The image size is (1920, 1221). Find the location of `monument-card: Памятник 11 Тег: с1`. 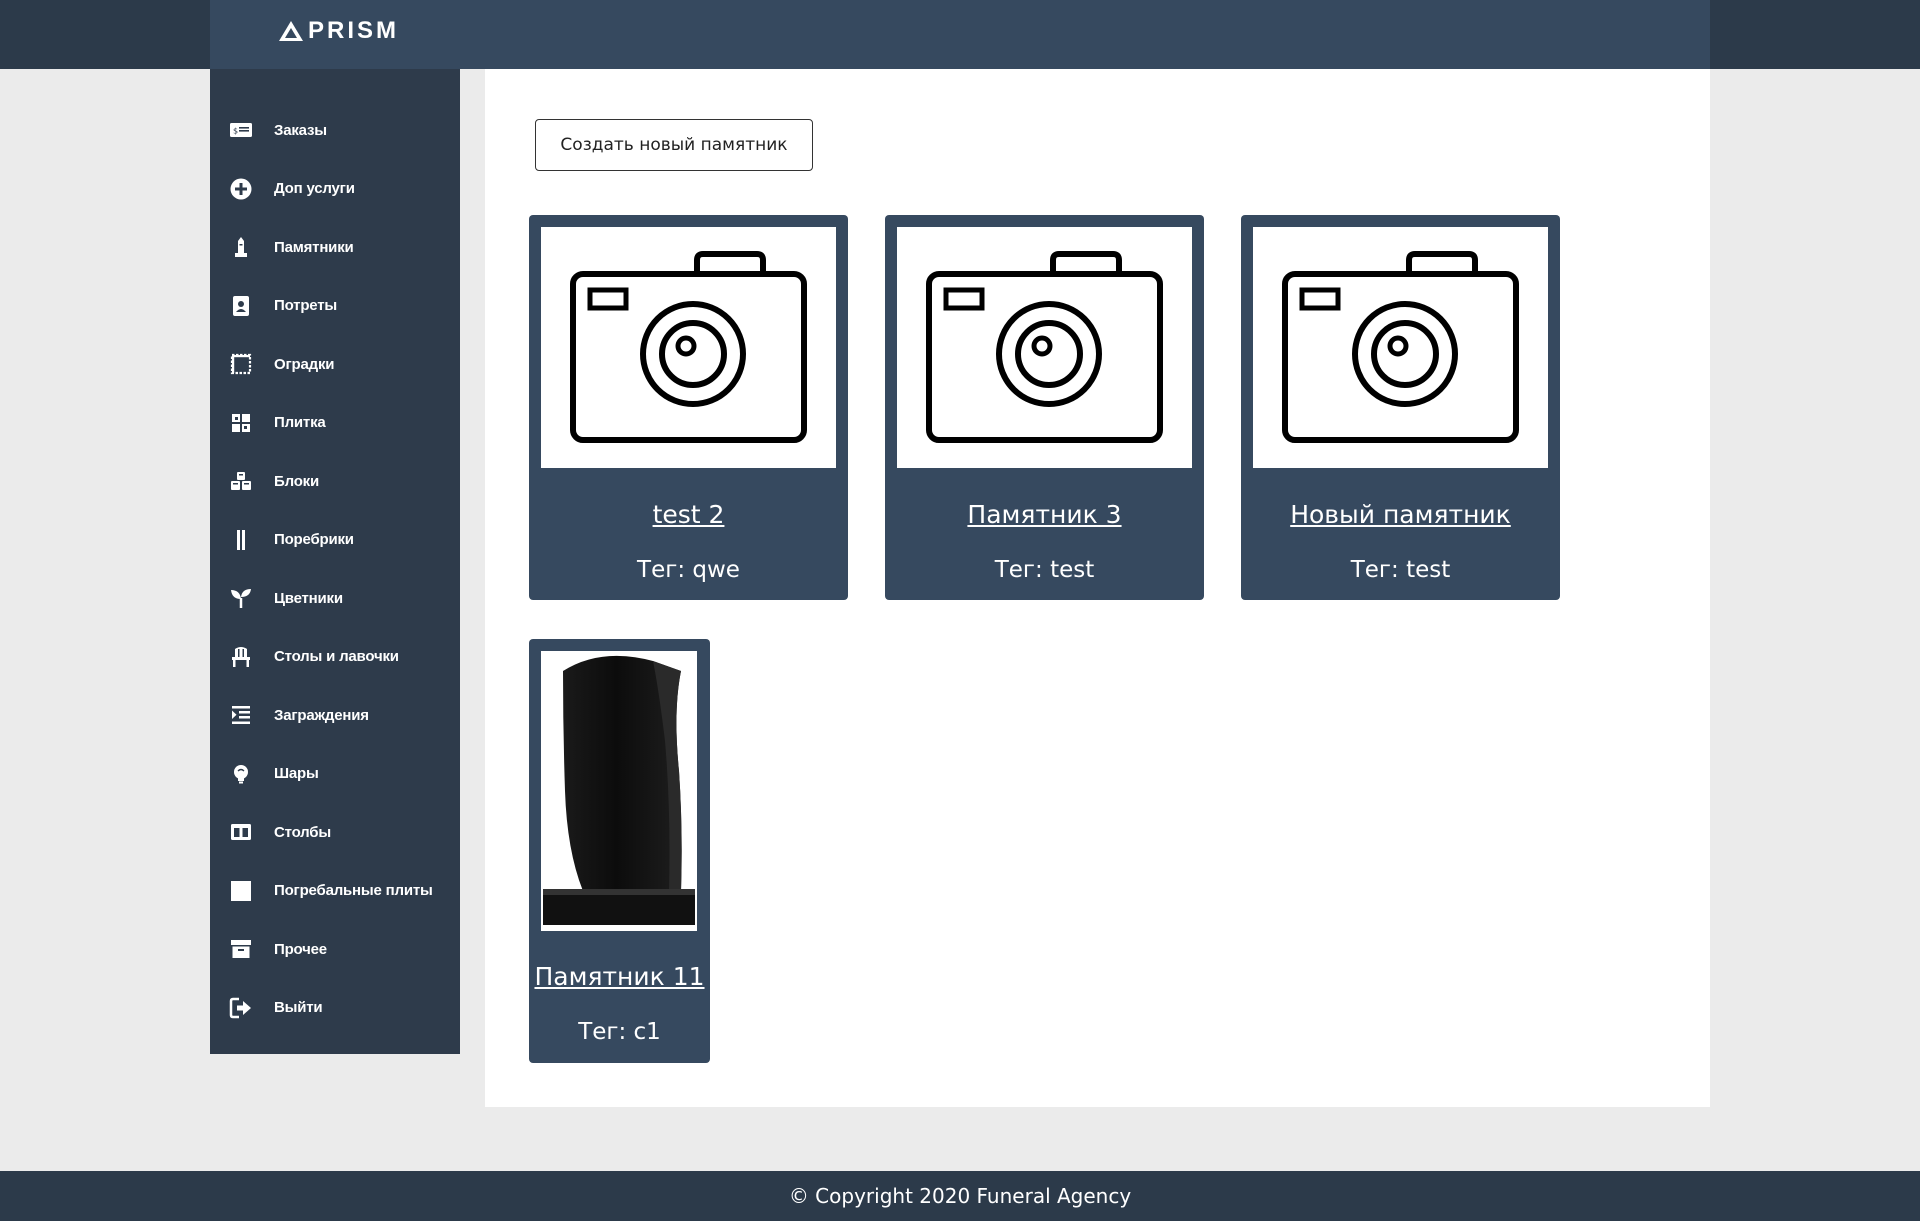

monument-card: Памятник 11 Тег: с1 is located at coordinates (619, 851).